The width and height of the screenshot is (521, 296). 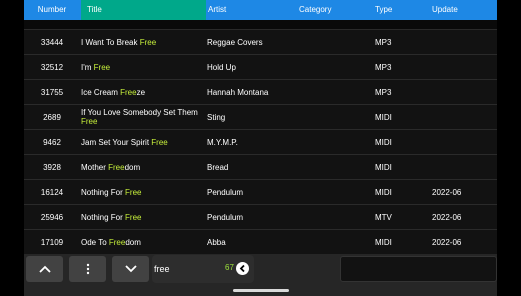 I want to click on title-text-part: If You Love Somebody Set Them, so click(x=139, y=112).